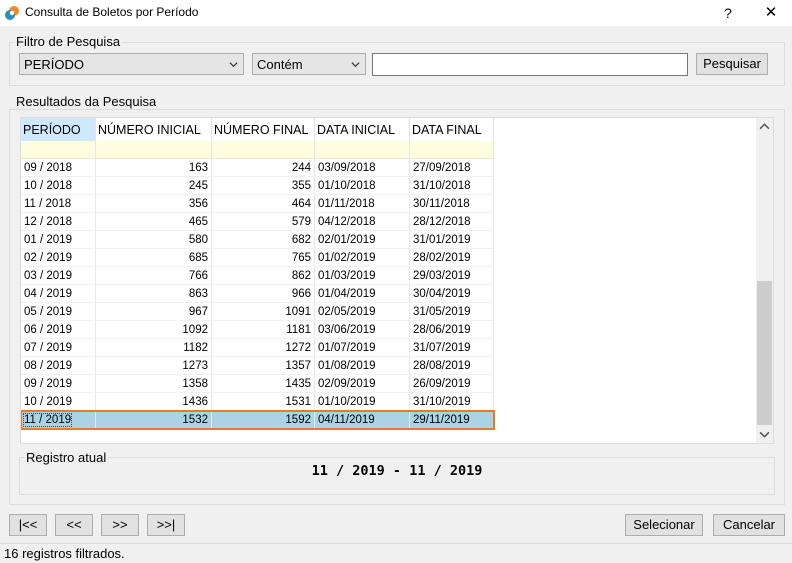 The width and height of the screenshot is (792, 563). What do you see at coordinates (153, 129) in the screenshot?
I see `column-header-numero-inicial: NÚMERO INICIAL` at bounding box center [153, 129].